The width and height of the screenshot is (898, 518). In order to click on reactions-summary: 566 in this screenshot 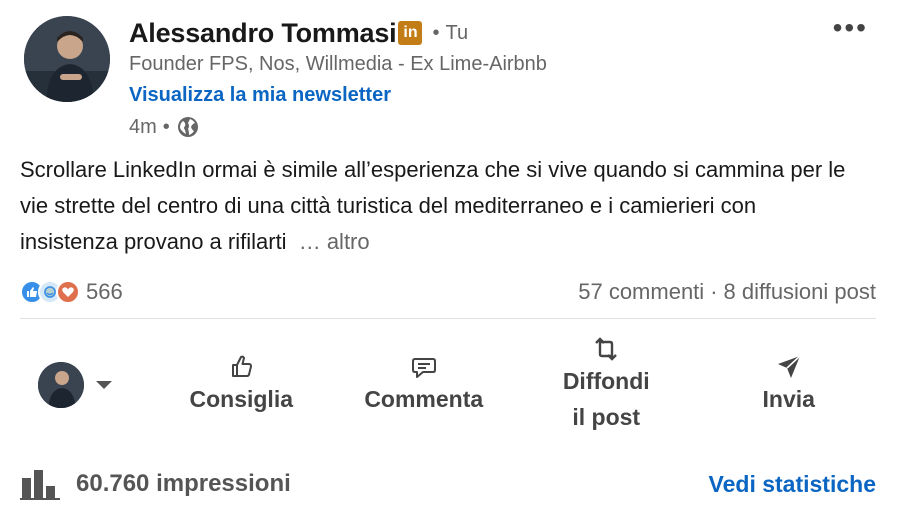, I will do `click(71, 292)`.